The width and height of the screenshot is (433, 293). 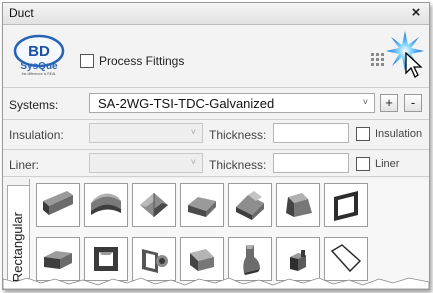 What do you see at coordinates (399, 134) in the screenshot?
I see `insulation-checkbox-label: Insulation` at bounding box center [399, 134].